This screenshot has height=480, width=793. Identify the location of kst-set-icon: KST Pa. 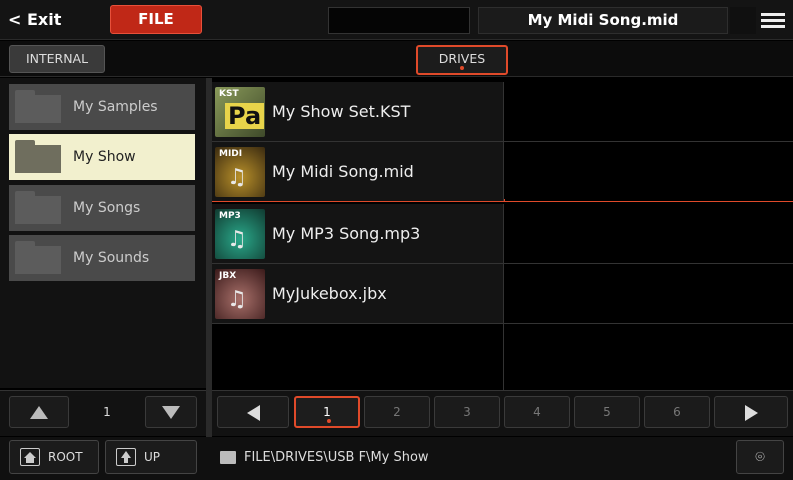
(240, 112).